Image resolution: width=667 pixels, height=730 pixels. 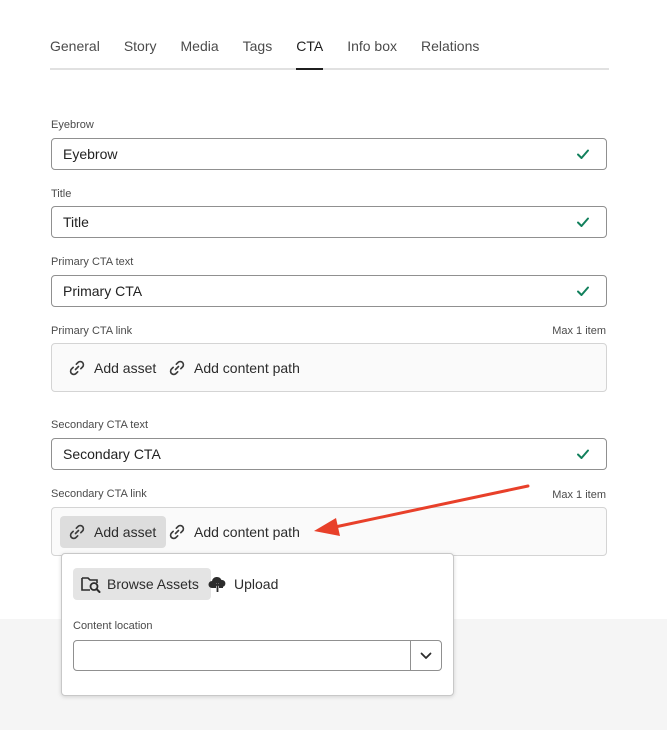 I want to click on title-label: Title, so click(x=61, y=194).